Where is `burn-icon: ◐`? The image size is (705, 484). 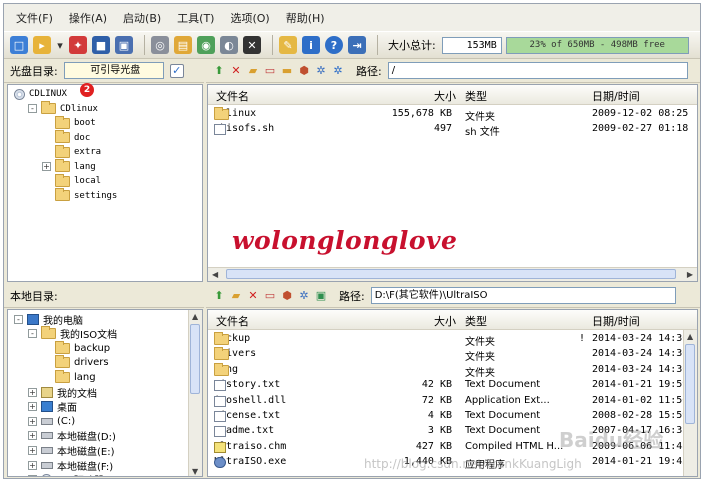
burn-icon: ◐ is located at coordinates (229, 45).